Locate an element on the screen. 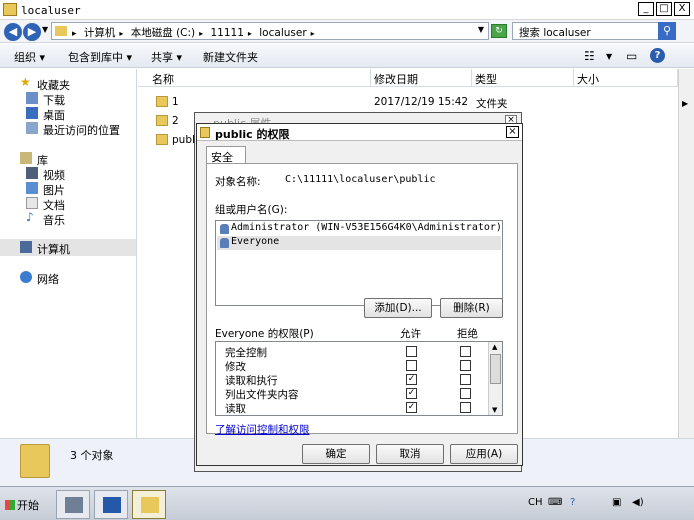  taskbar: 开始 CH ⌨ ? ▣ ◀) is located at coordinates (347, 503).